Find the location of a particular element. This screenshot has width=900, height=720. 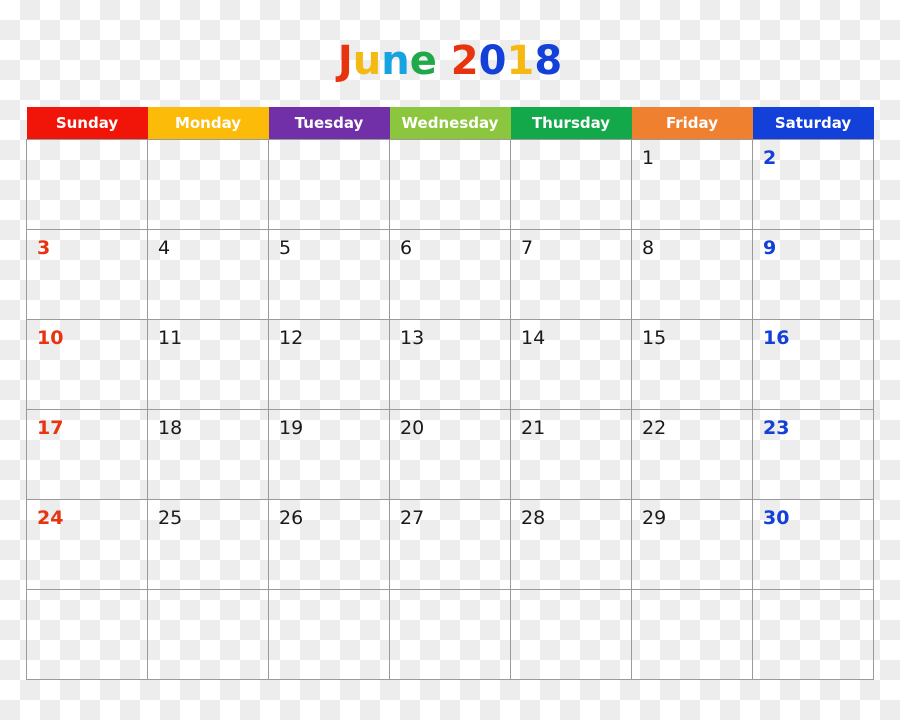

page-title-letter: 8 is located at coordinates (548, 61).